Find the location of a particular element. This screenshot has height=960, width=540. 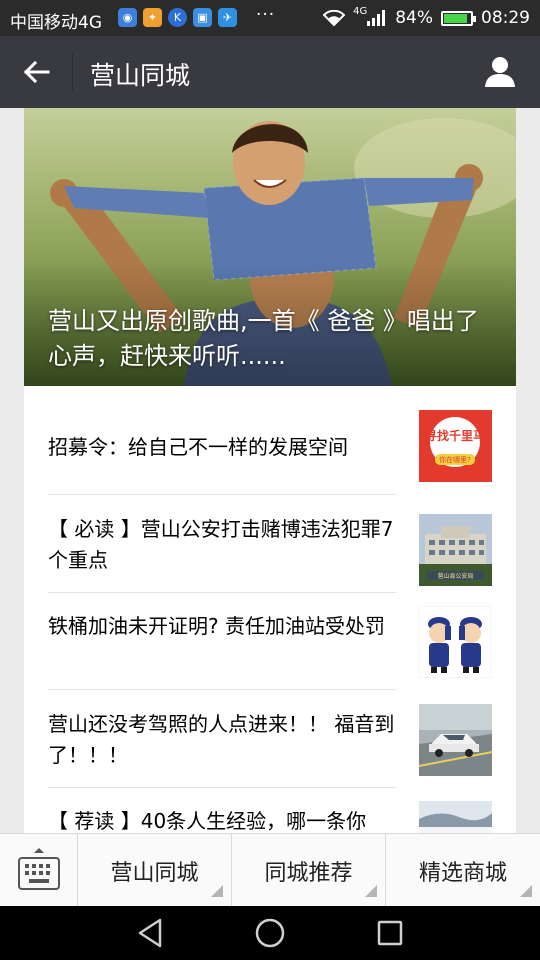

user-icon is located at coordinates (500, 72).